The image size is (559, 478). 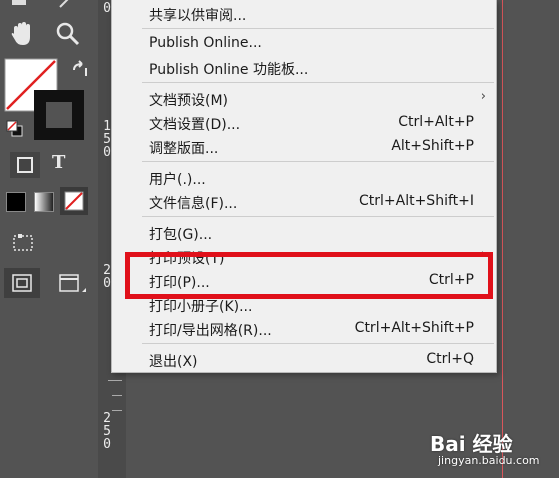 What do you see at coordinates (309, 275) in the screenshot?
I see `print-highlight-box` at bounding box center [309, 275].